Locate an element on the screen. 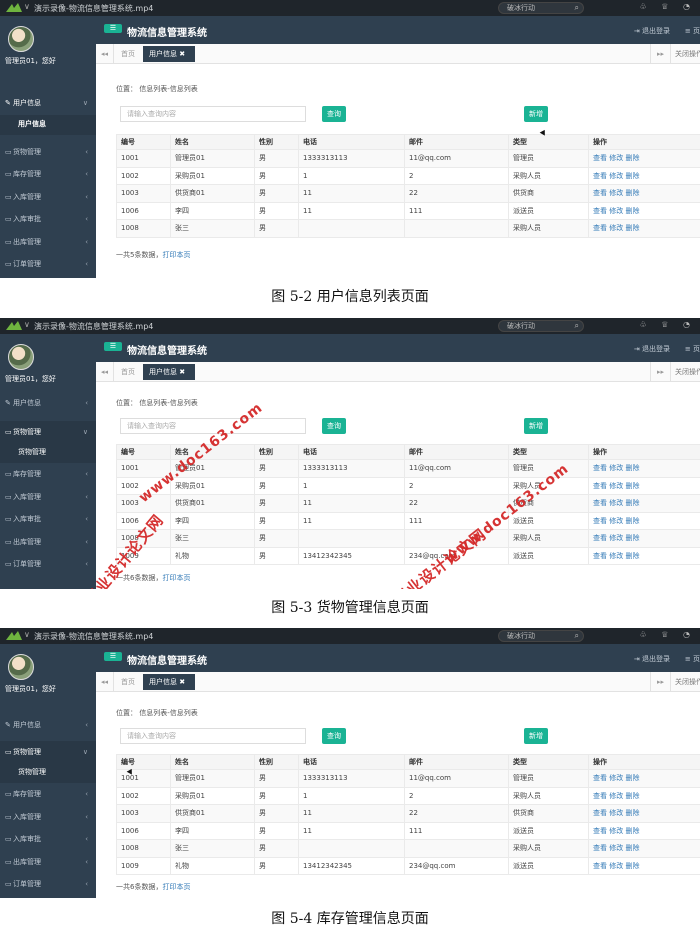 Image resolution: width=700 pixels, height=939 pixels. sidebar-subitem-user-info: 用户信息 is located at coordinates (48, 124).